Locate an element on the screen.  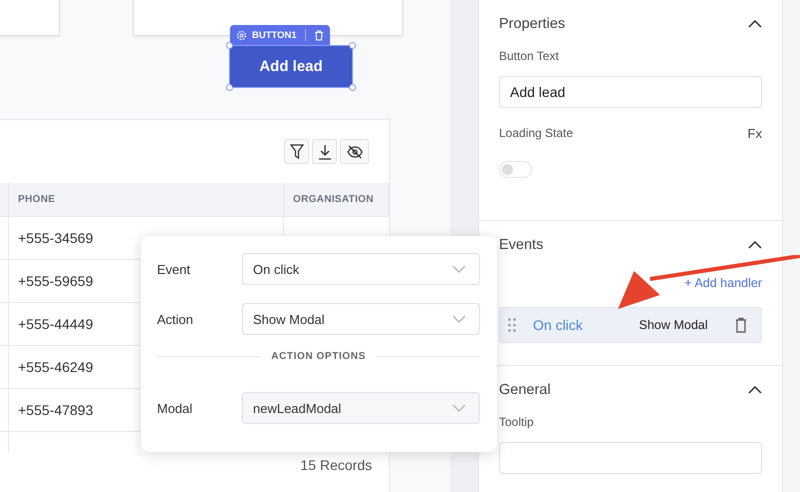
eye-slash-icon is located at coordinates (354, 151).